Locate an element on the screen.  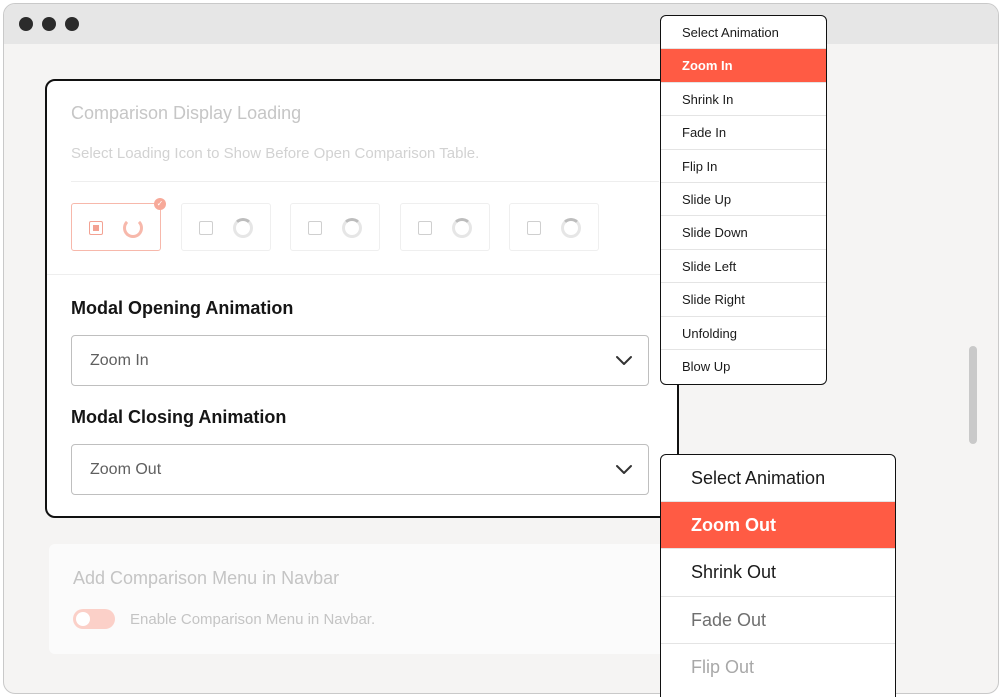
window-titlebar is located at coordinates (501, 24).